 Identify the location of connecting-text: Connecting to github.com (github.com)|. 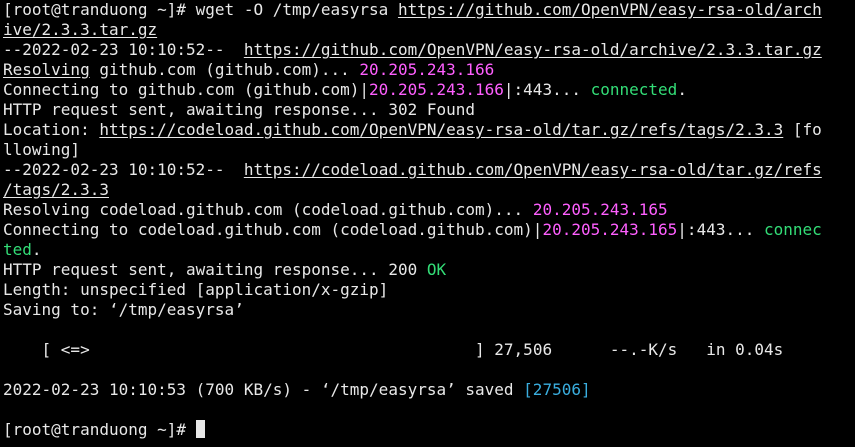
(186, 89).